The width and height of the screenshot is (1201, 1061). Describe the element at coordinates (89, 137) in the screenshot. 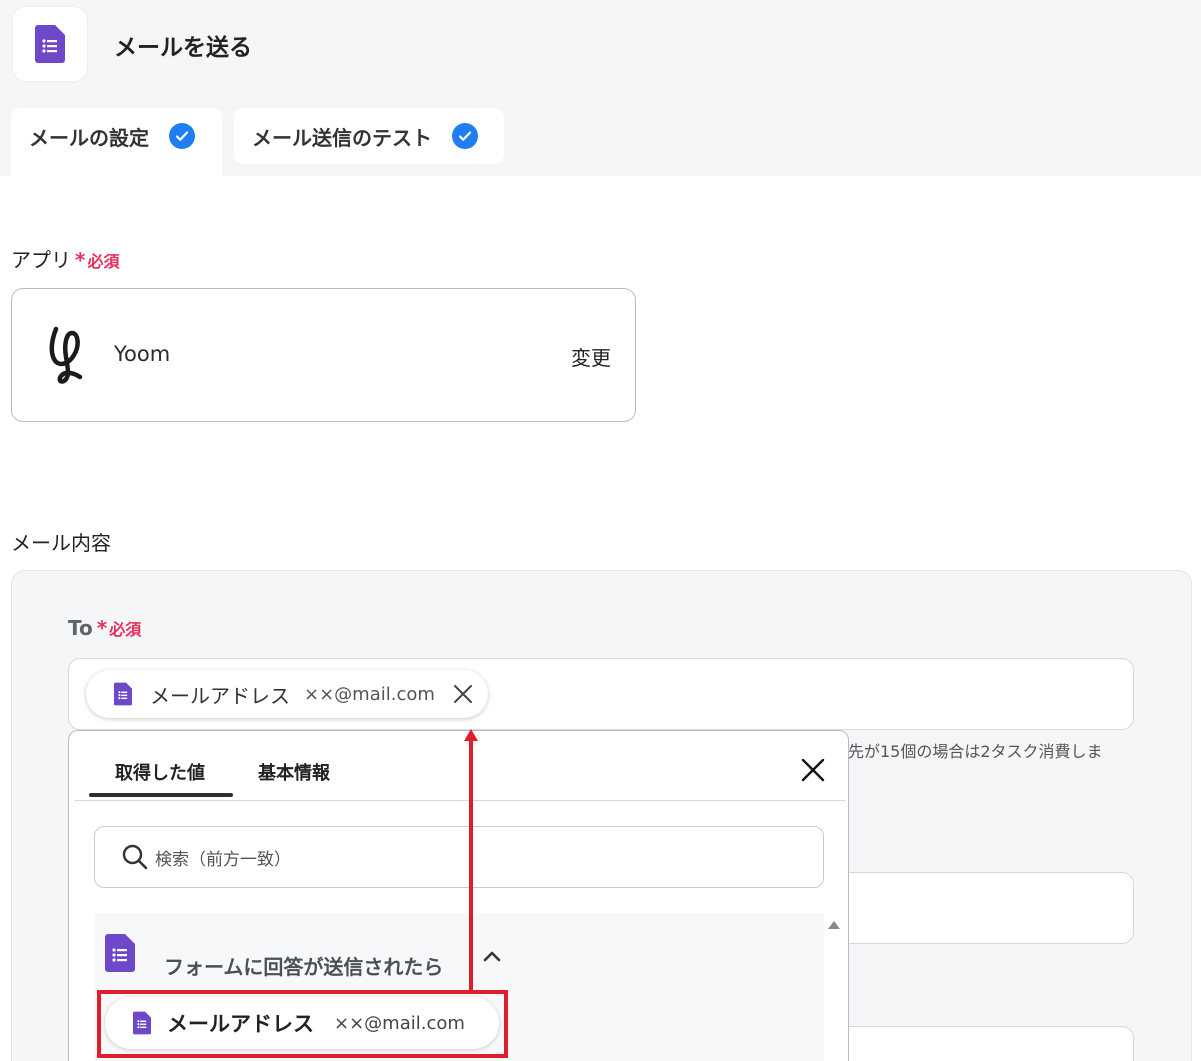

I see `tab-label: メールの設定` at that location.